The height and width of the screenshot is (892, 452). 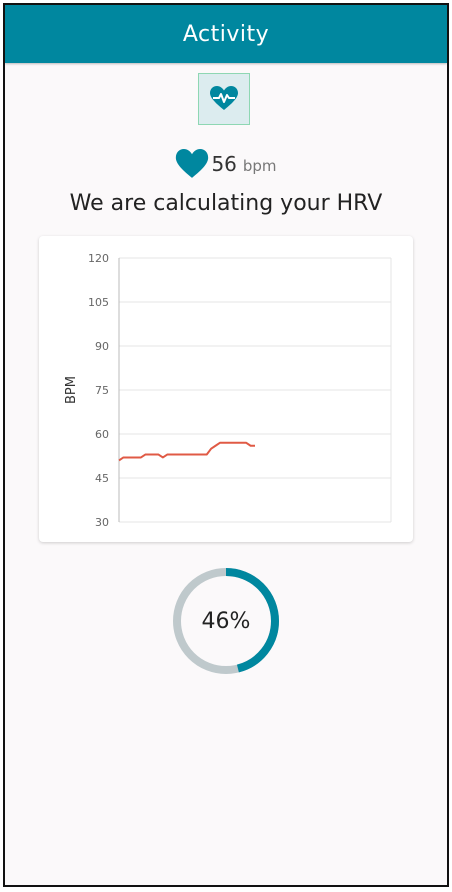 I want to click on progress-percent: 46%, so click(x=226, y=621).